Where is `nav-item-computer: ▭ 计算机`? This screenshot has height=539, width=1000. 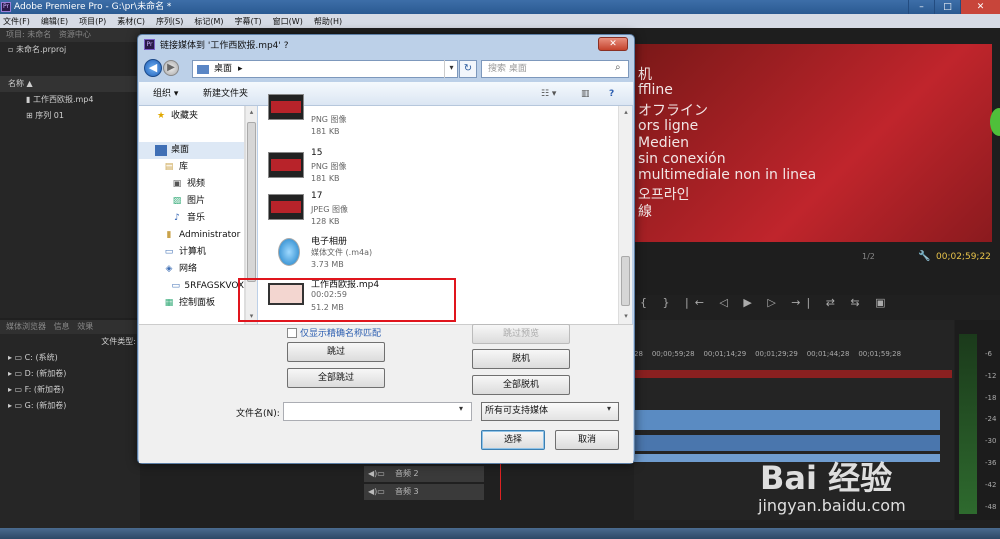 nav-item-computer: ▭ 计算机 is located at coordinates (191, 252).